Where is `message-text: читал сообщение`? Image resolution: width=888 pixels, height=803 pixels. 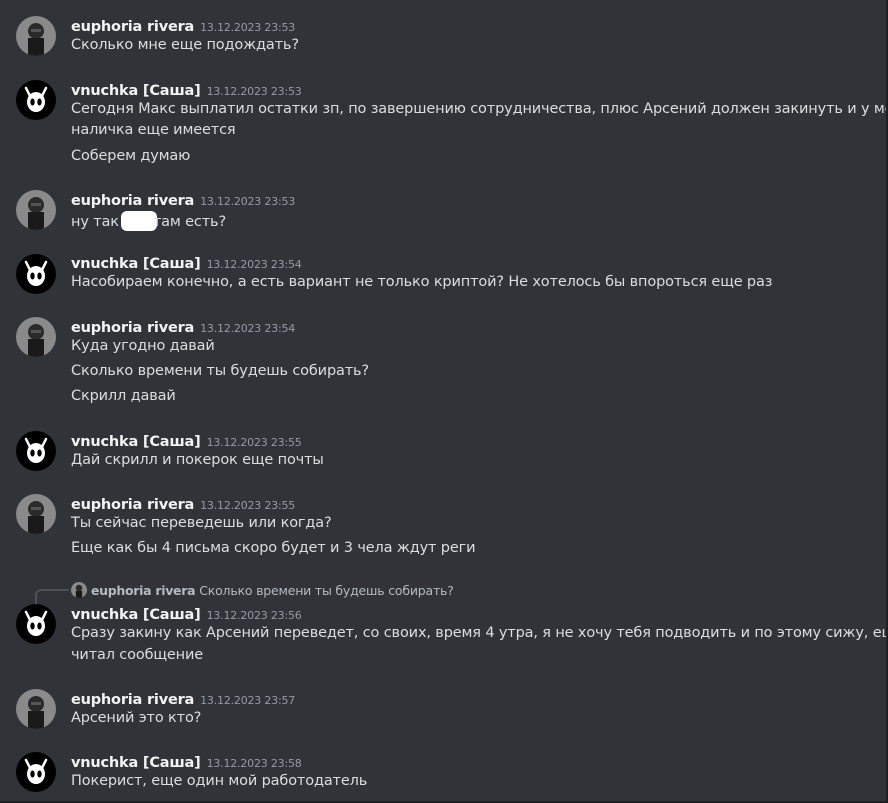
message-text: читал сообщение is located at coordinates (137, 655).